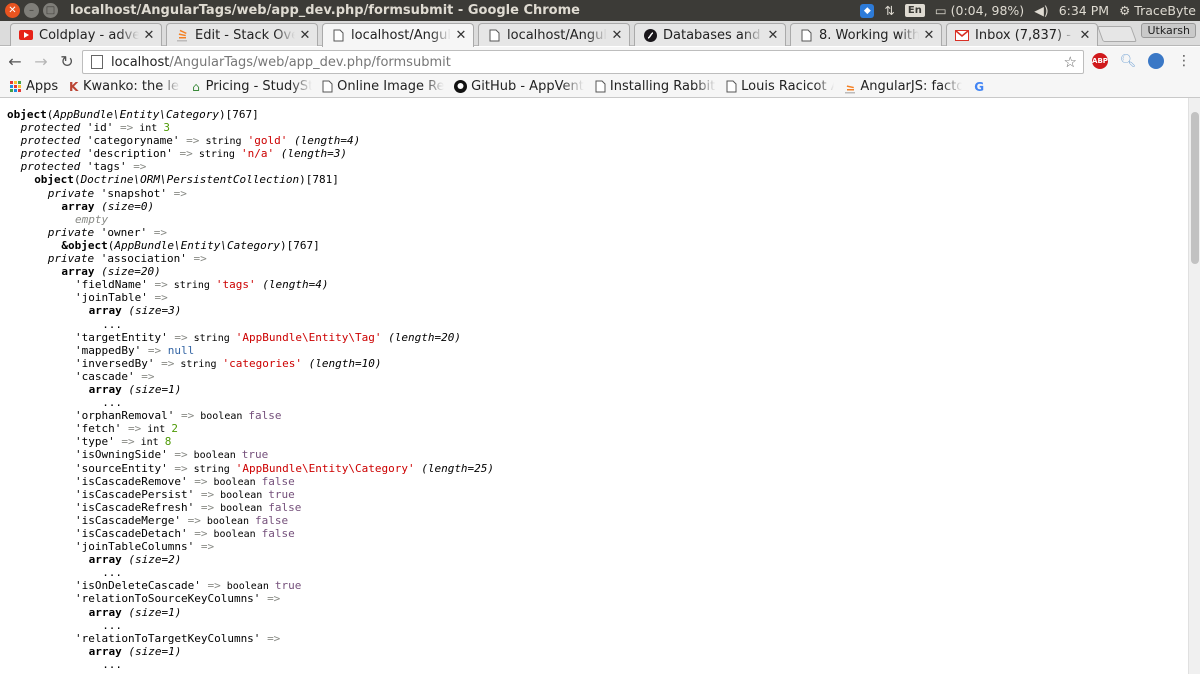 This screenshot has width=1200, height=674. Describe the element at coordinates (250, 441) in the screenshot. I see `dump-line: 'type' => int 8` at that location.